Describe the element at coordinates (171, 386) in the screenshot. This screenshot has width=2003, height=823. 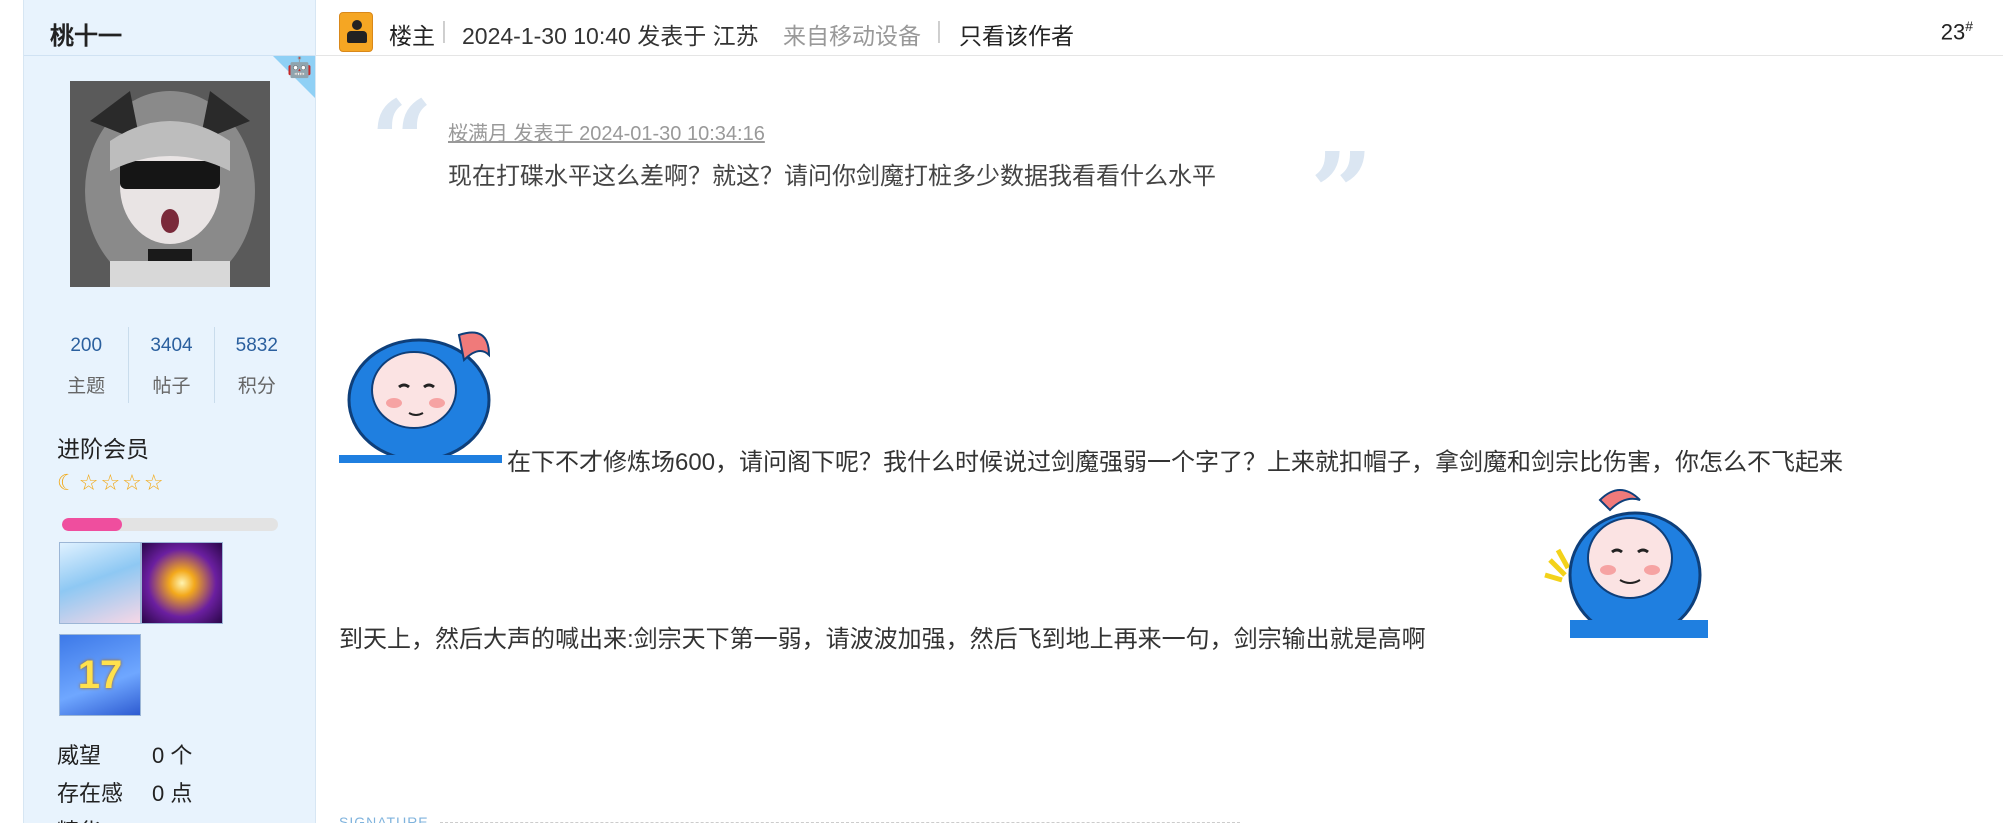
I see `stat-label: 帖子` at that location.